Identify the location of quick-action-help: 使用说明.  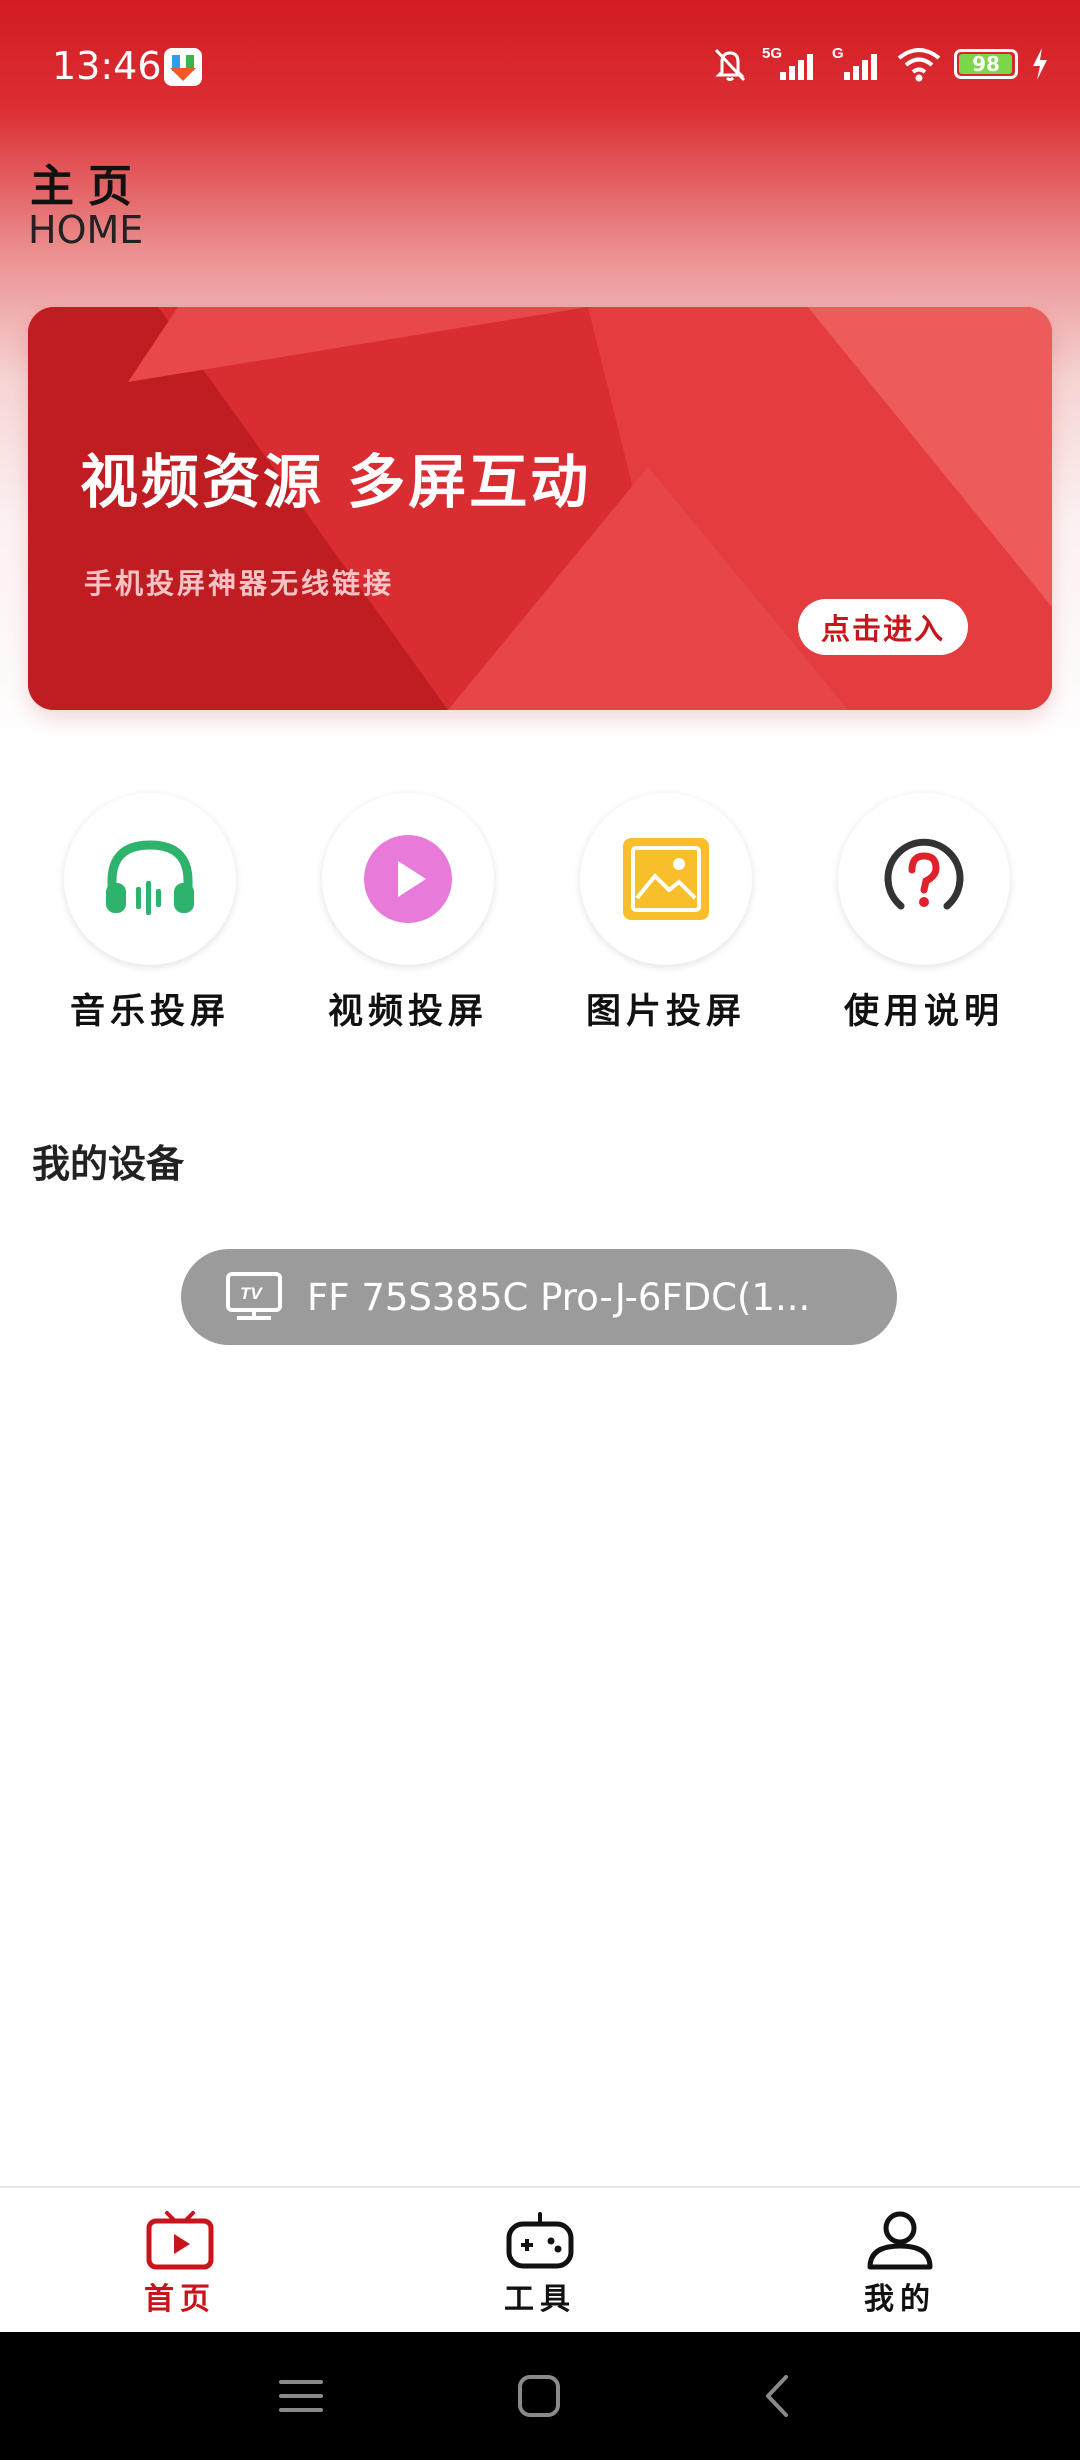
(924, 913).